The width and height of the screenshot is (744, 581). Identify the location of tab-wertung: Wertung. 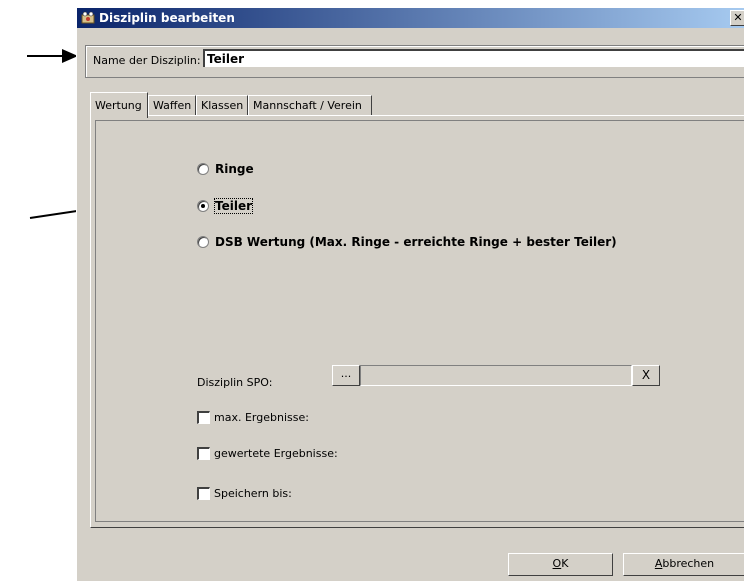
(119, 105).